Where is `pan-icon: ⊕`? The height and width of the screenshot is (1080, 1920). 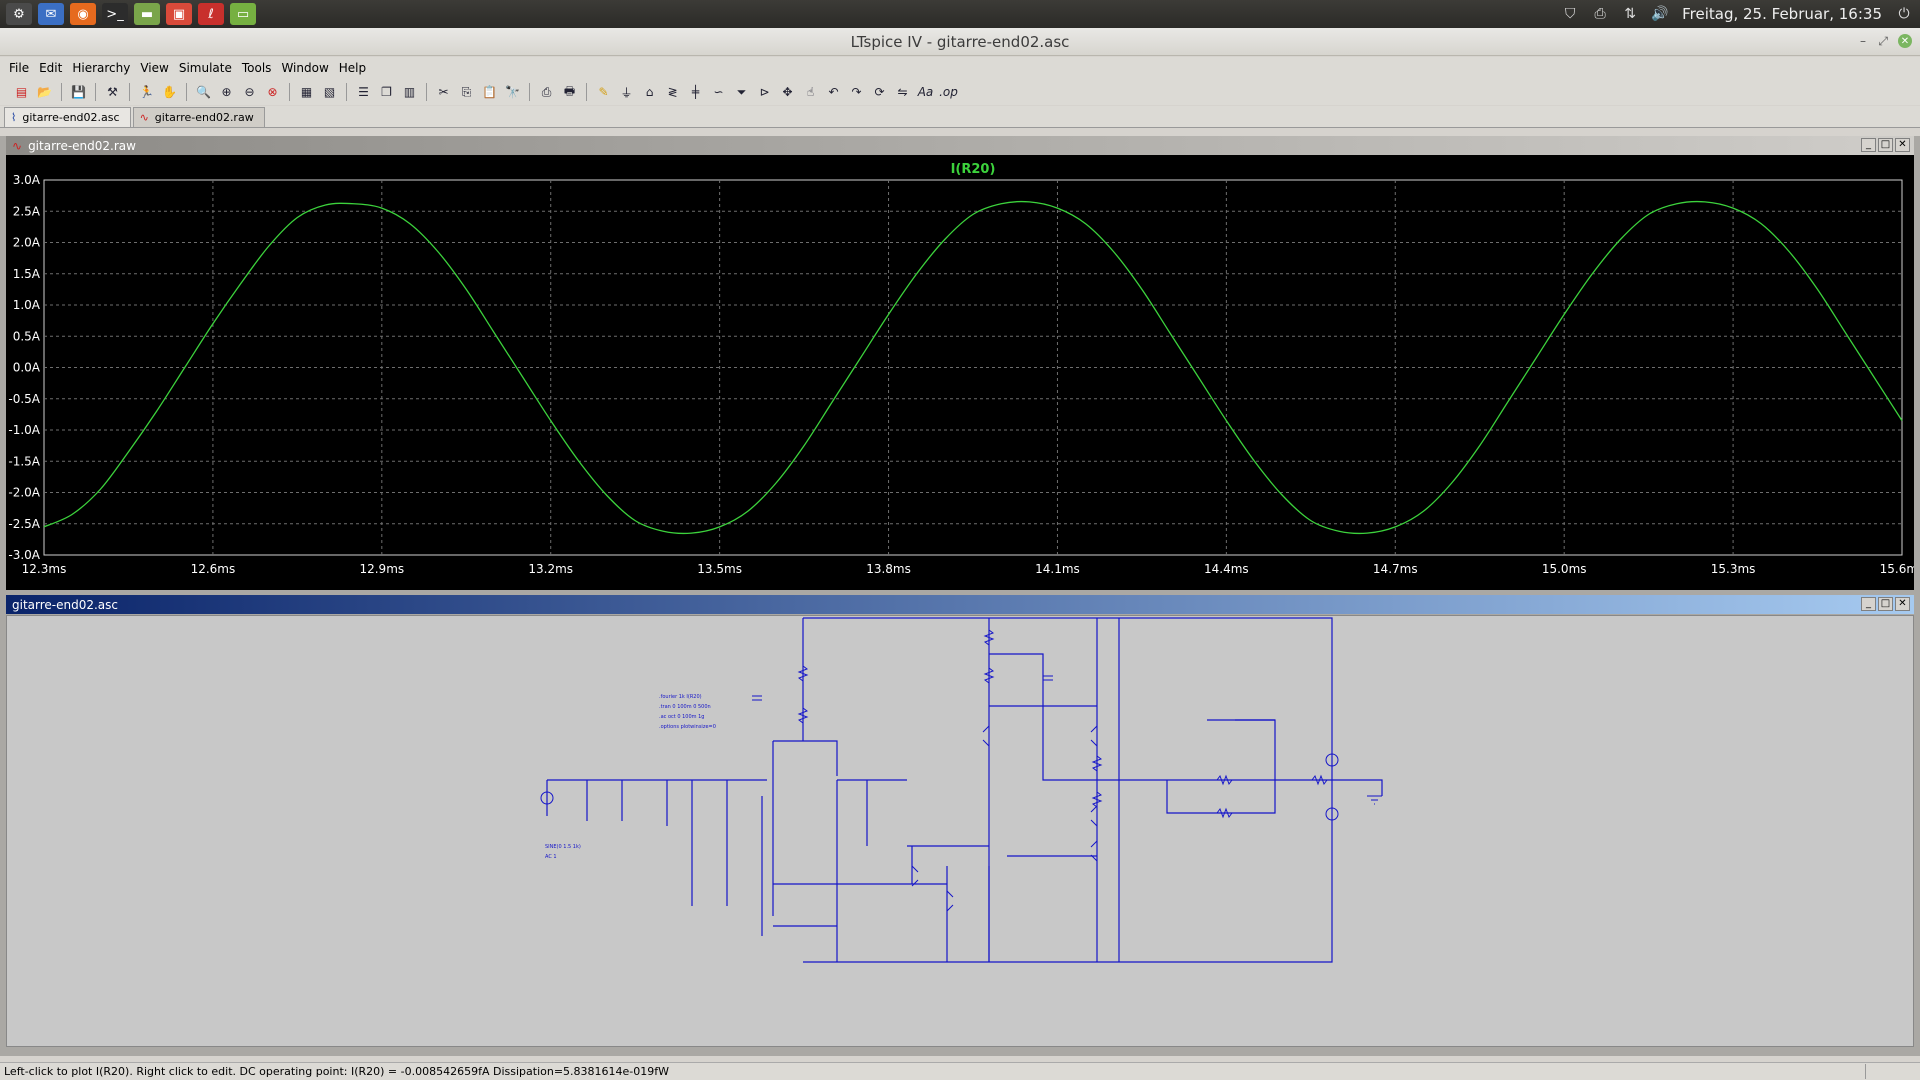 pan-icon: ⊕ is located at coordinates (226, 92).